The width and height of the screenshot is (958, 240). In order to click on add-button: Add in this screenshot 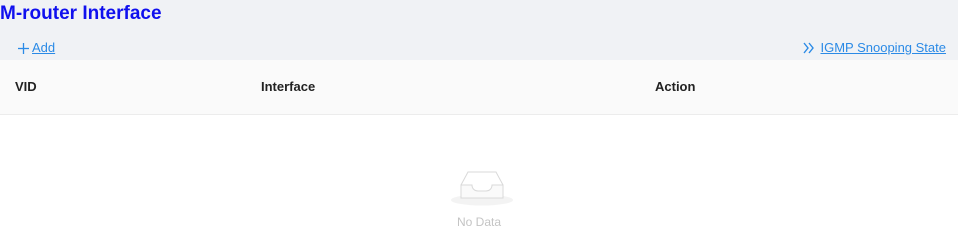, I will do `click(36, 48)`.